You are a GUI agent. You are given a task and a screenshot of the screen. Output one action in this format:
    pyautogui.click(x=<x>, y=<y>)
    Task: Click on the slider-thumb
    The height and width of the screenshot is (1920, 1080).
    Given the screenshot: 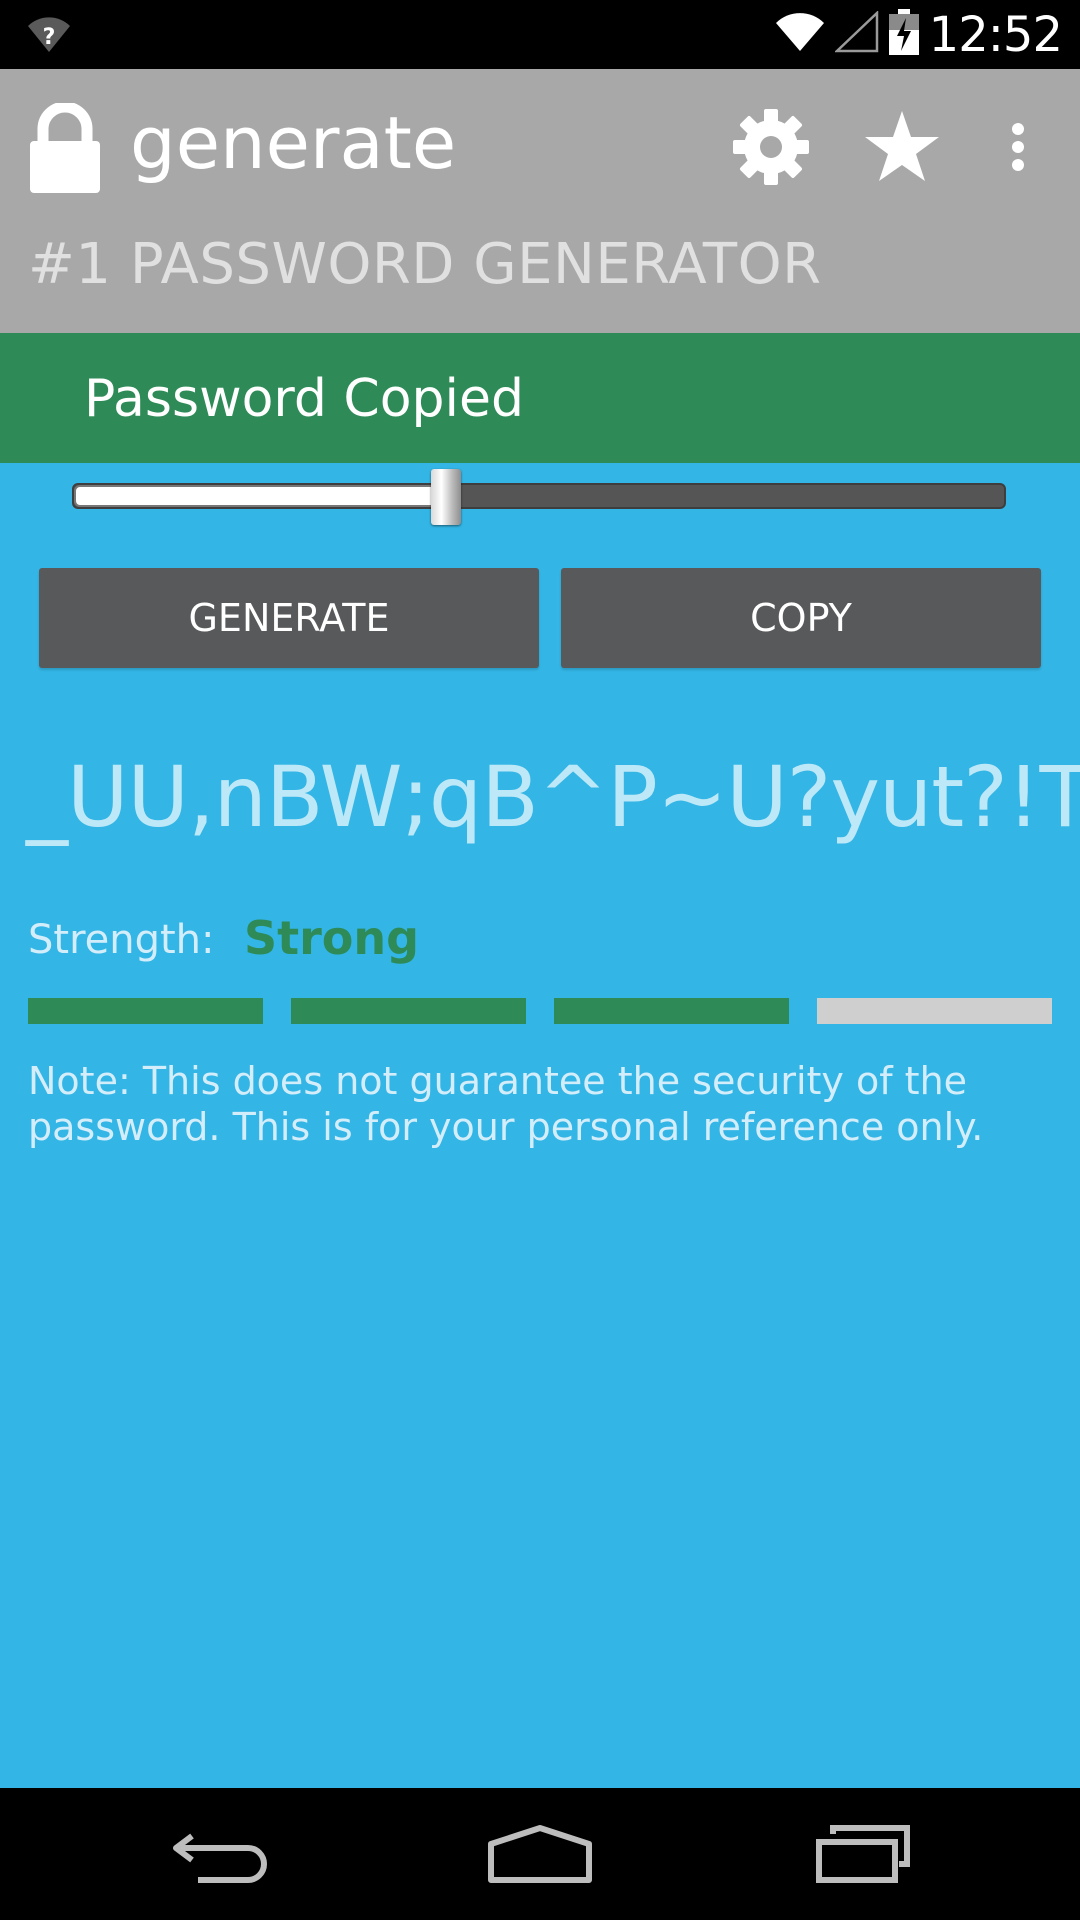 What is the action you would take?
    pyautogui.click(x=446, y=497)
    